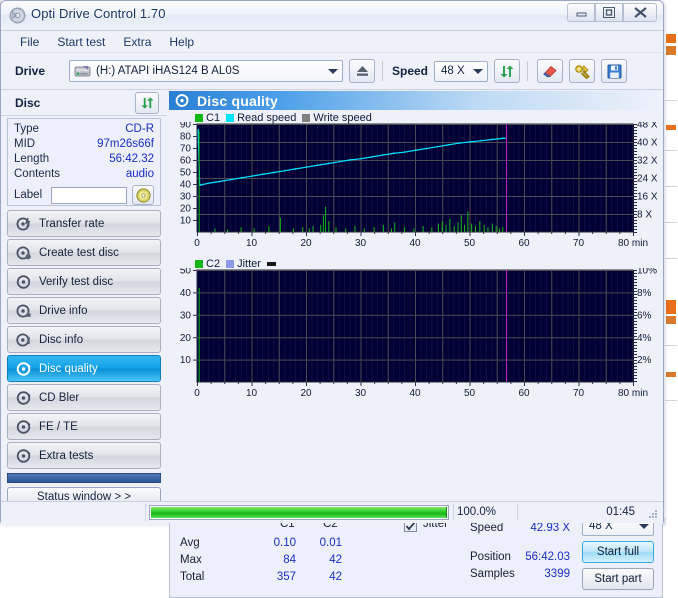  What do you see at coordinates (181, 42) in the screenshot?
I see `menu-item-help: Help` at bounding box center [181, 42].